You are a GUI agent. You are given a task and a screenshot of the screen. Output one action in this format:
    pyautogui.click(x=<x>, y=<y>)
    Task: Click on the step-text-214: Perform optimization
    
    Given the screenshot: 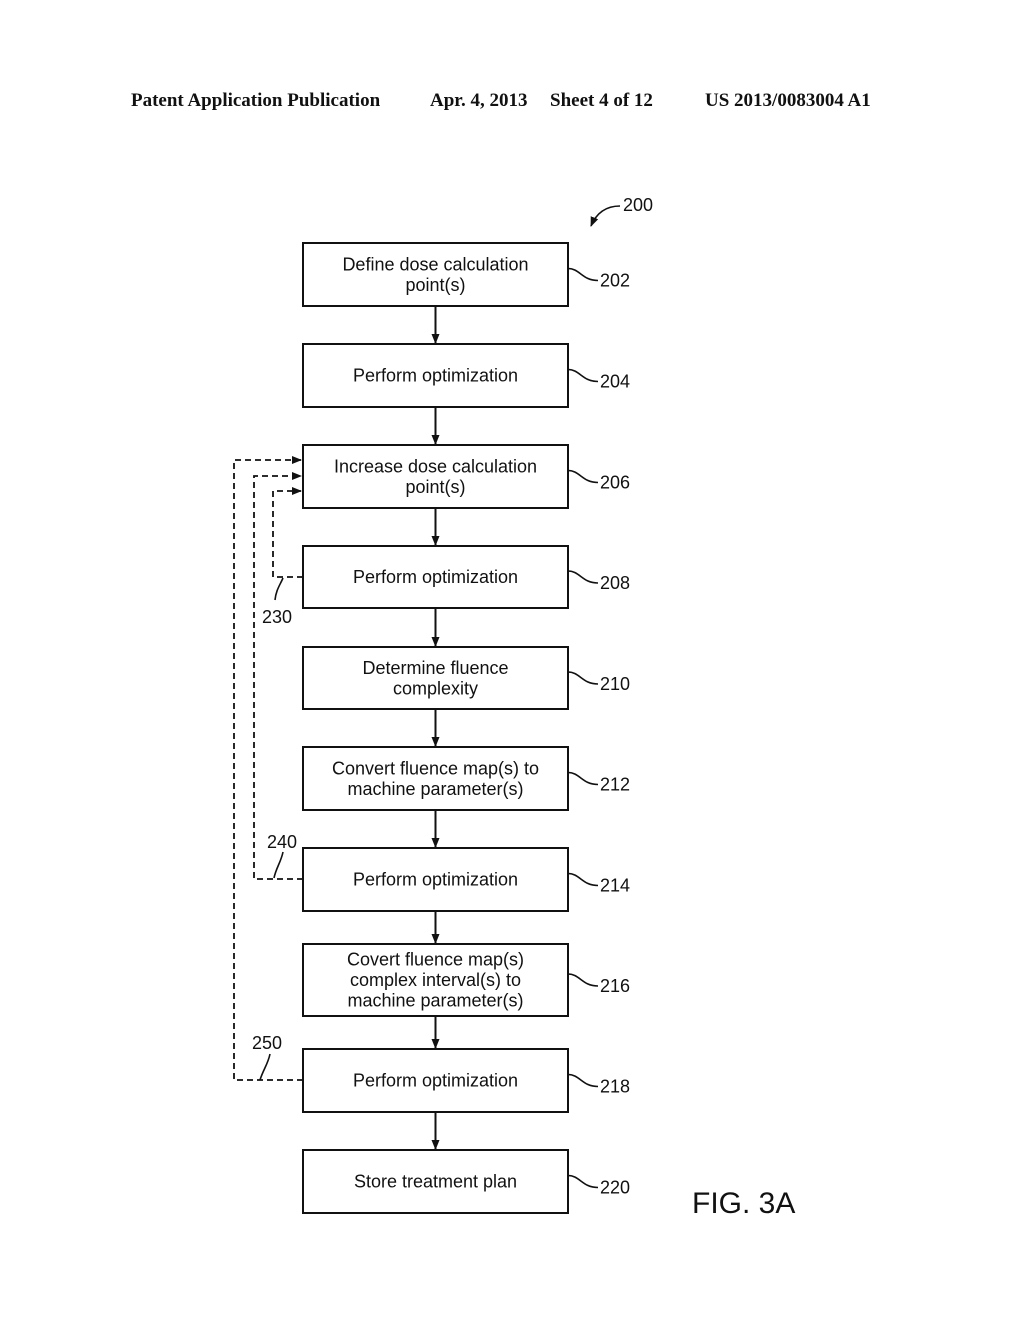 What is the action you would take?
    pyautogui.click(x=435, y=880)
    